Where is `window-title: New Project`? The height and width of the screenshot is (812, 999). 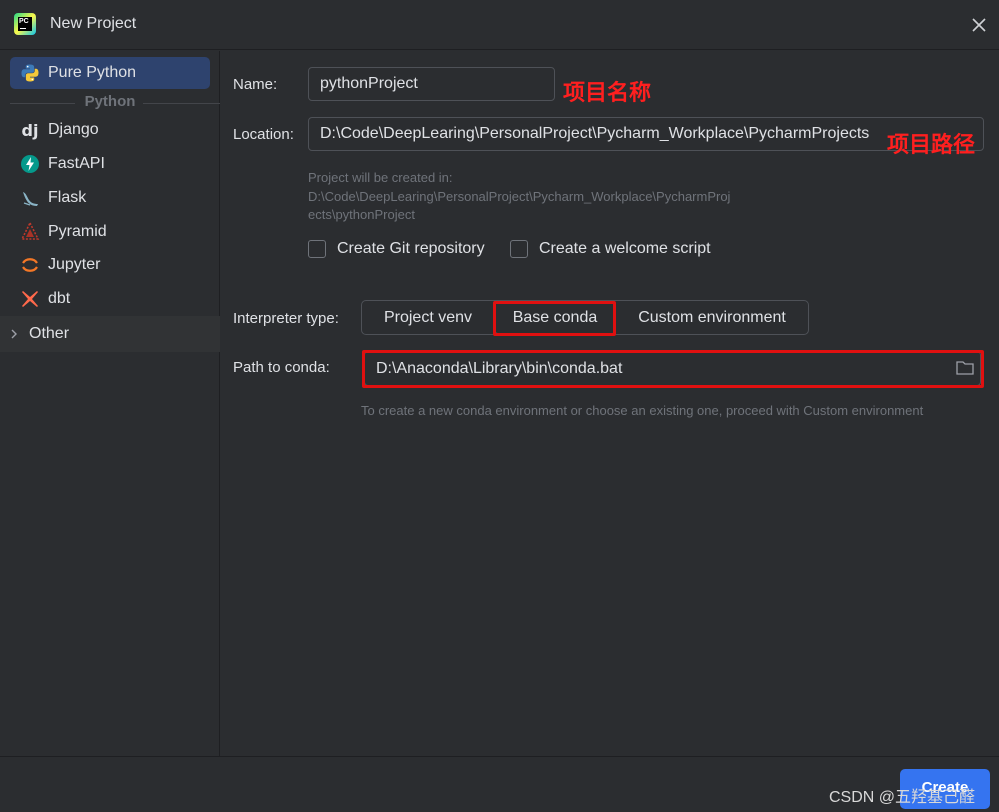
window-title: New Project is located at coordinates (93, 23).